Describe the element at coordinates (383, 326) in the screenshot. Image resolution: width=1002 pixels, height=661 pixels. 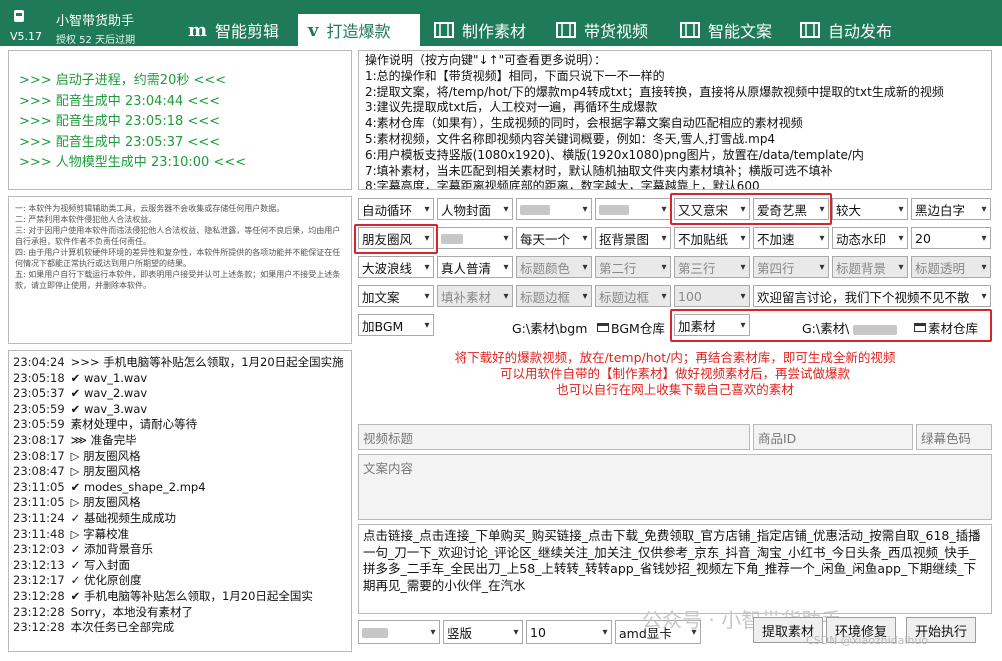
I see `select-value: 加BGM` at that location.